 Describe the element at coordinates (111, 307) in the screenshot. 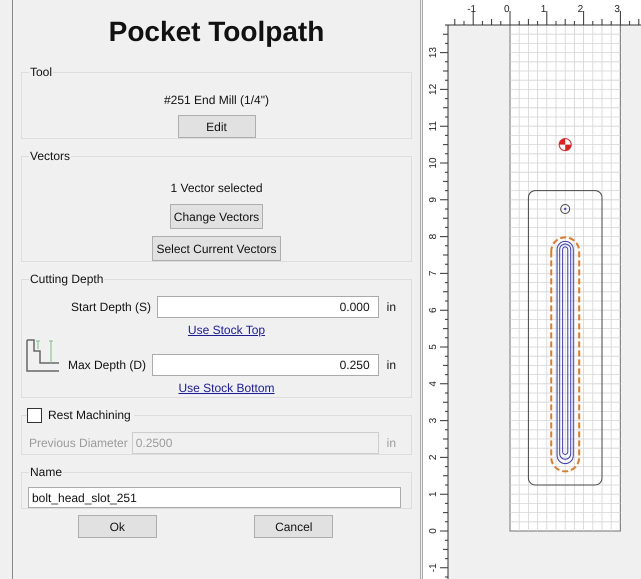

I see `field-label: Start Depth (S)` at that location.